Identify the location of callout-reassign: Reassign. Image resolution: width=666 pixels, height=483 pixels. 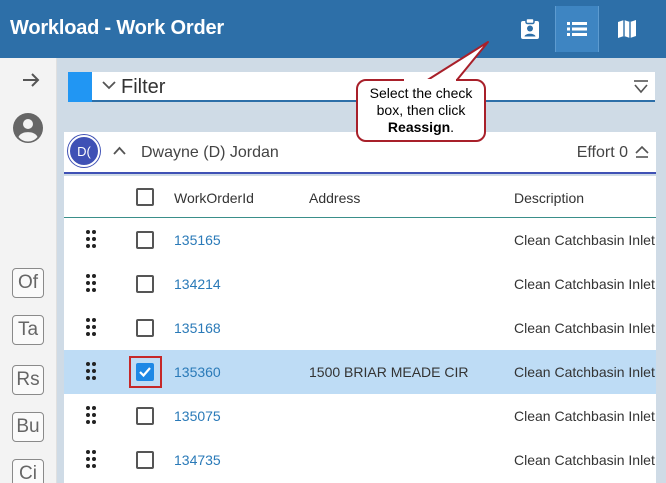
(419, 127).